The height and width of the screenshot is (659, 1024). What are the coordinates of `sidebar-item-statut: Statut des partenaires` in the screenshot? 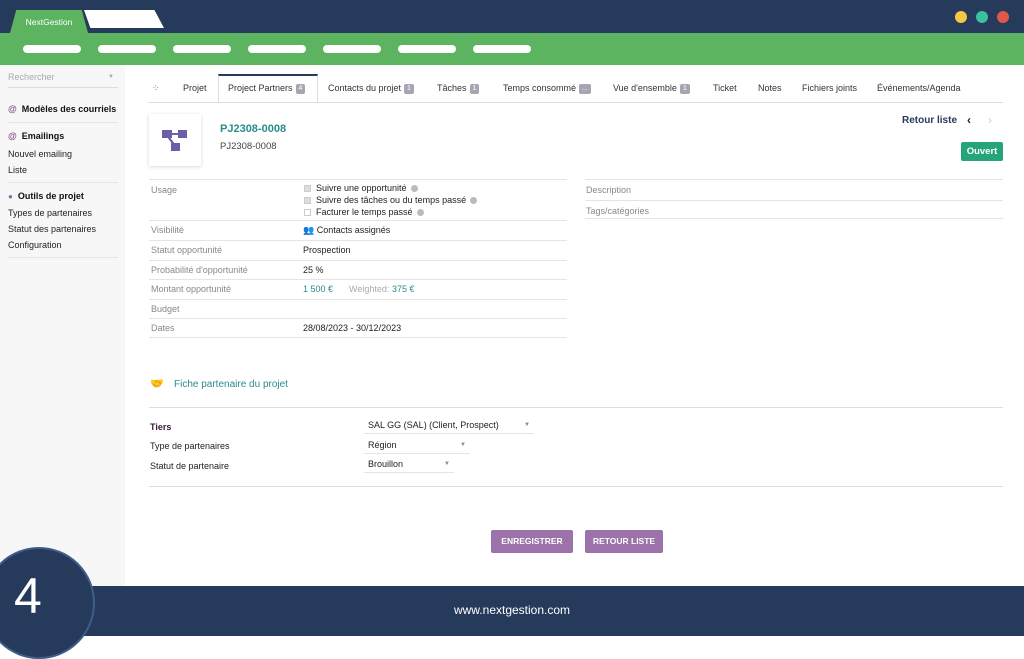 It's located at (52, 229).